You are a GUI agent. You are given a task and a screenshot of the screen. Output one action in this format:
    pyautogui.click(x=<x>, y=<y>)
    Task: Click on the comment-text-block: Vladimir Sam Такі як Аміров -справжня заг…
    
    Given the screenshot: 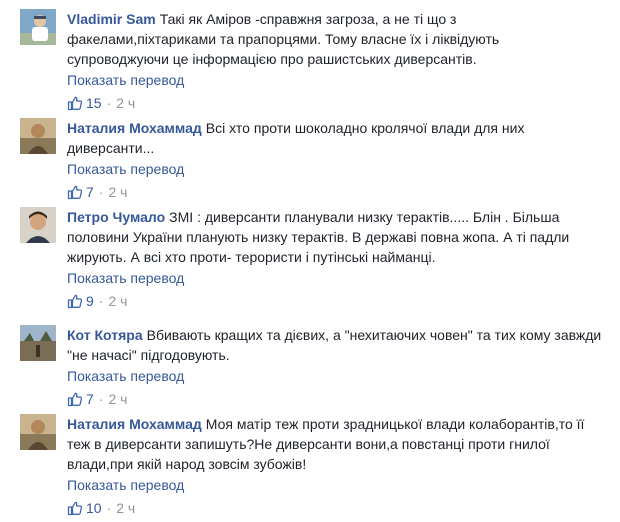 What is the action you would take?
    pyautogui.click(x=334, y=39)
    